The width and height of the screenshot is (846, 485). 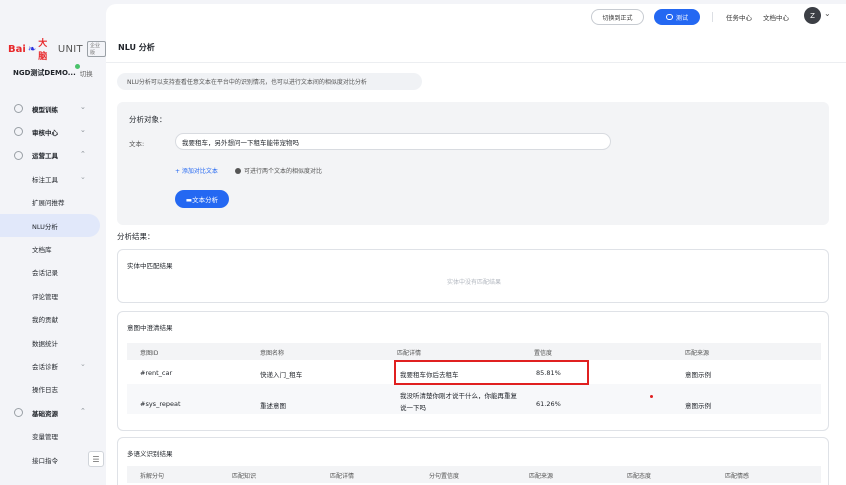 I want to click on logo-danao-text: 大脑, so click(x=43, y=50).